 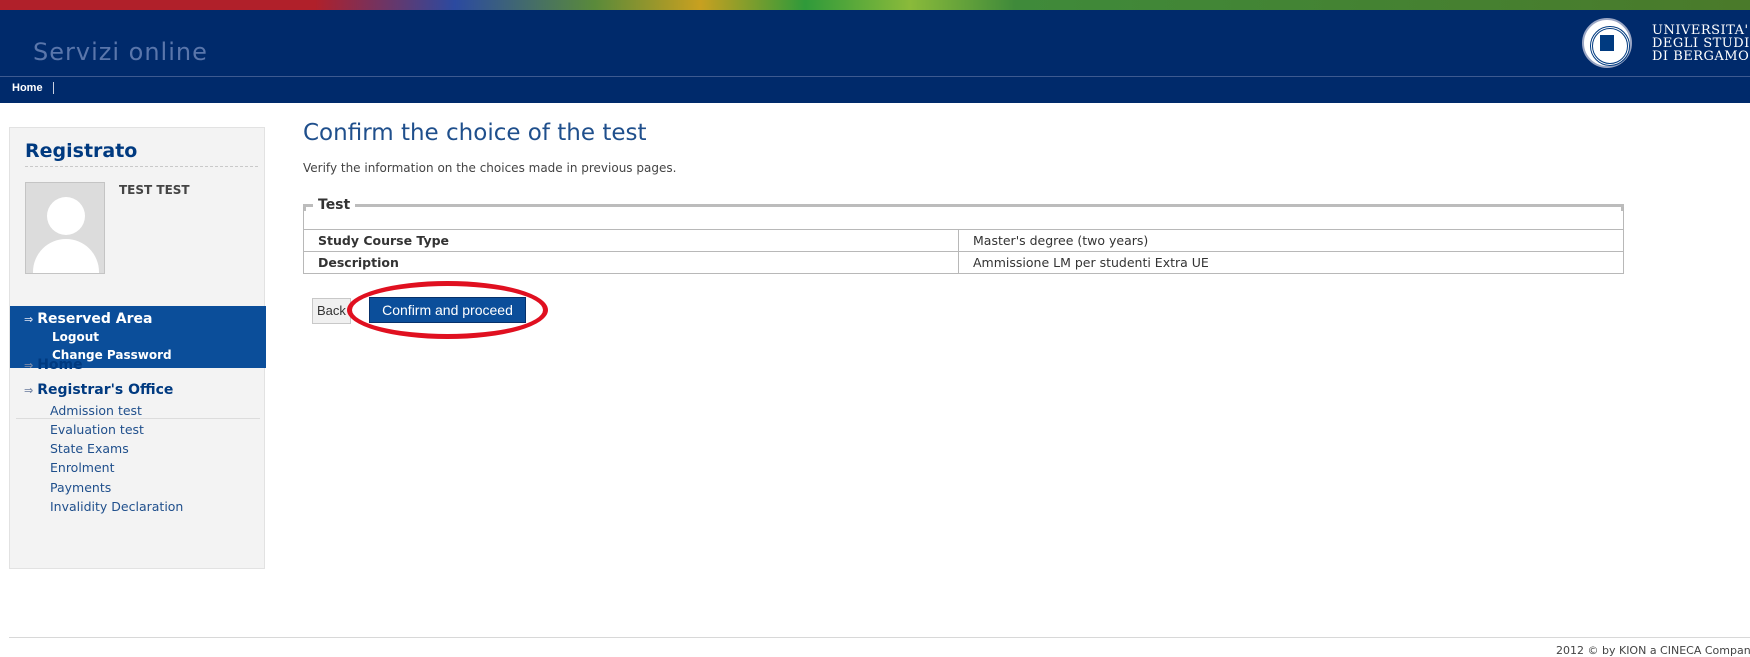 What do you see at coordinates (33, 88) in the screenshot?
I see `nav-home-link: Home` at bounding box center [33, 88].